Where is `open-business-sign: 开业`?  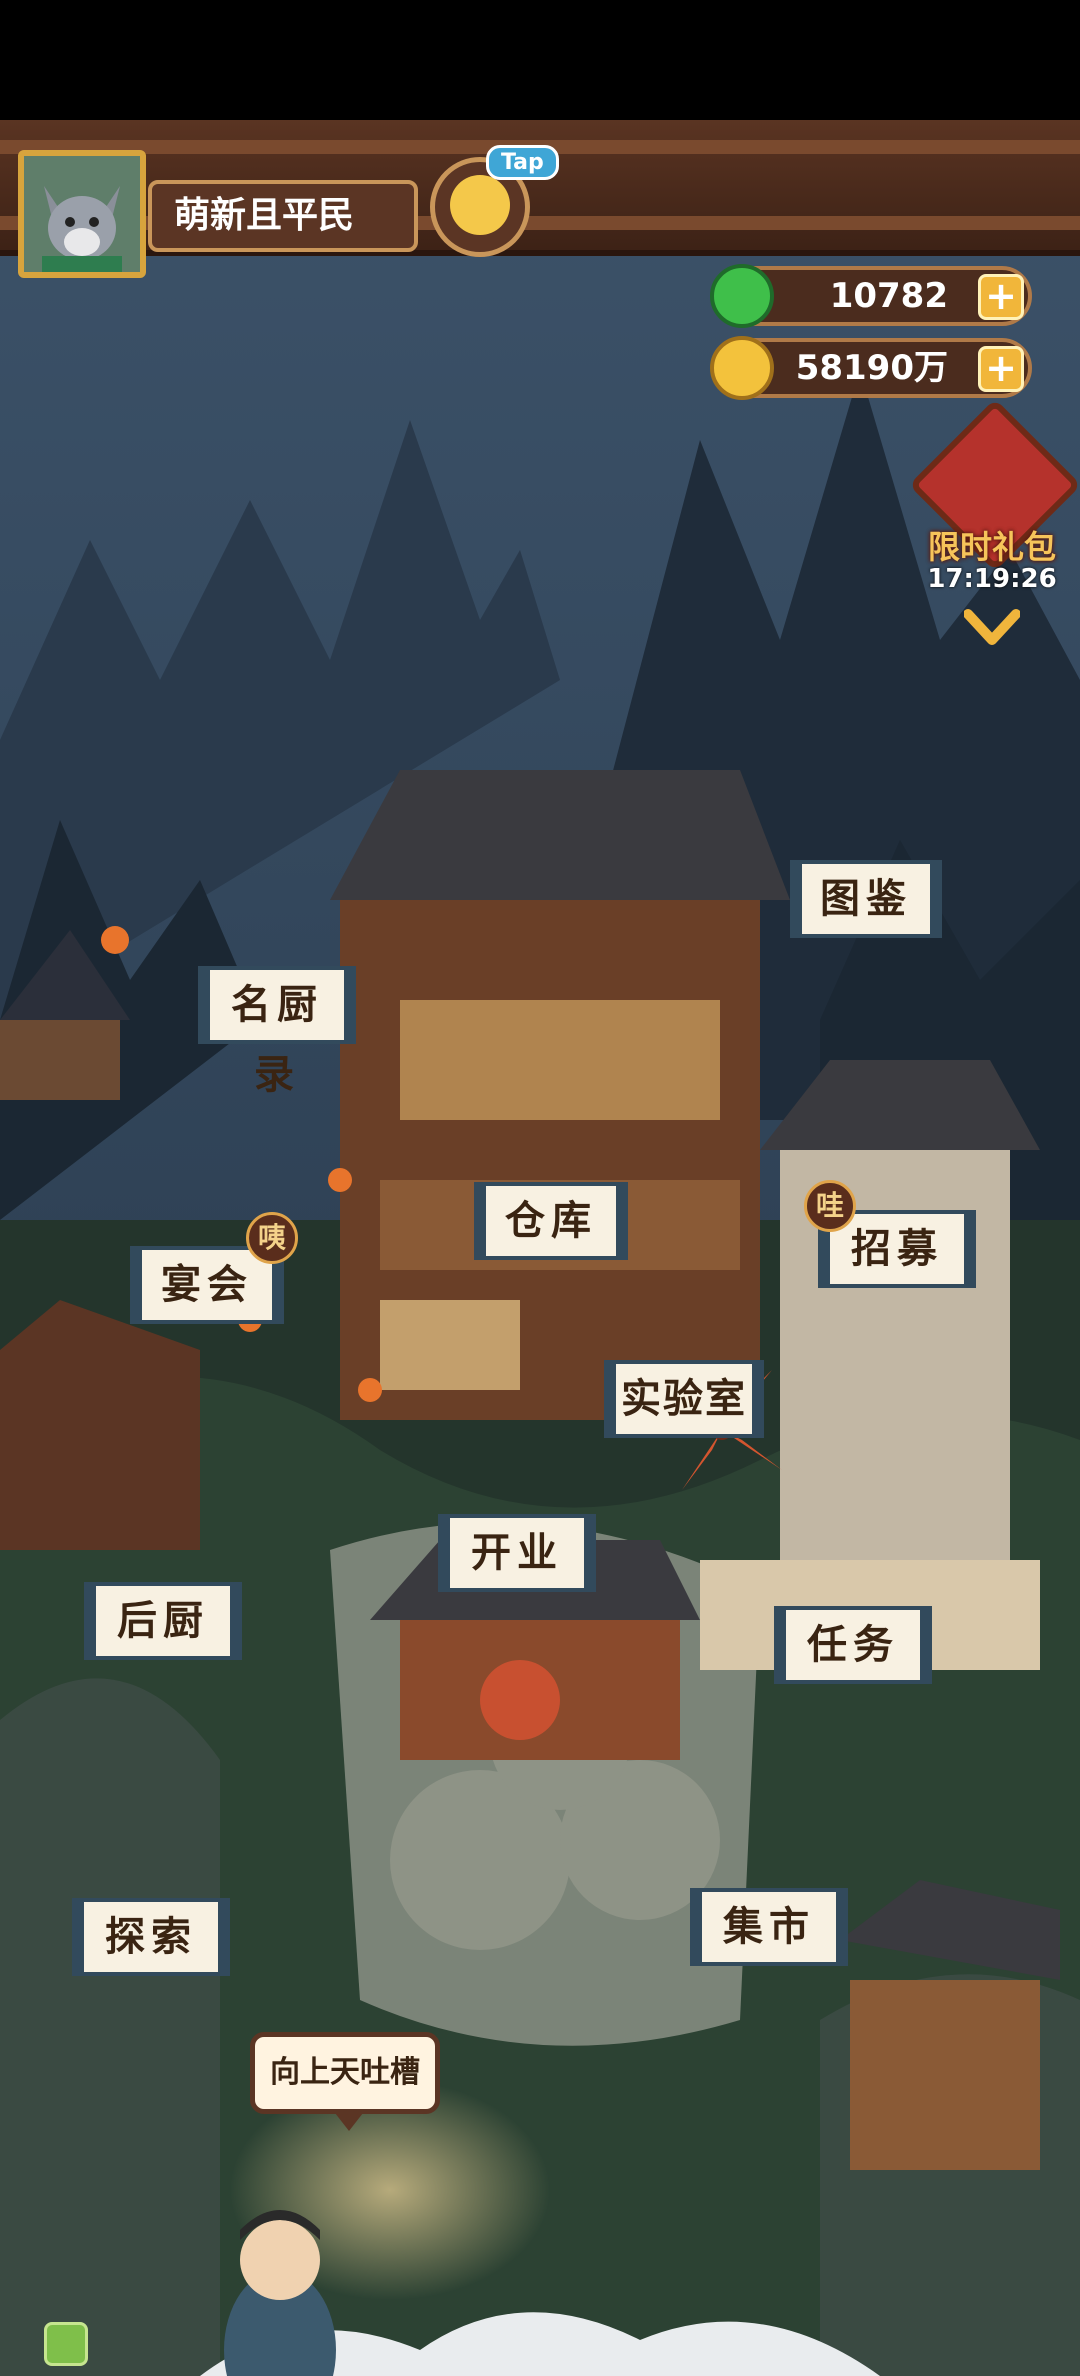 open-business-sign: 开业 is located at coordinates (517, 1553).